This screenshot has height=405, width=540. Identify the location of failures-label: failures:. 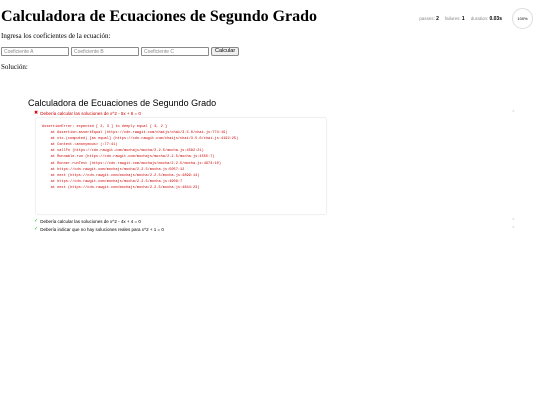
(452, 18).